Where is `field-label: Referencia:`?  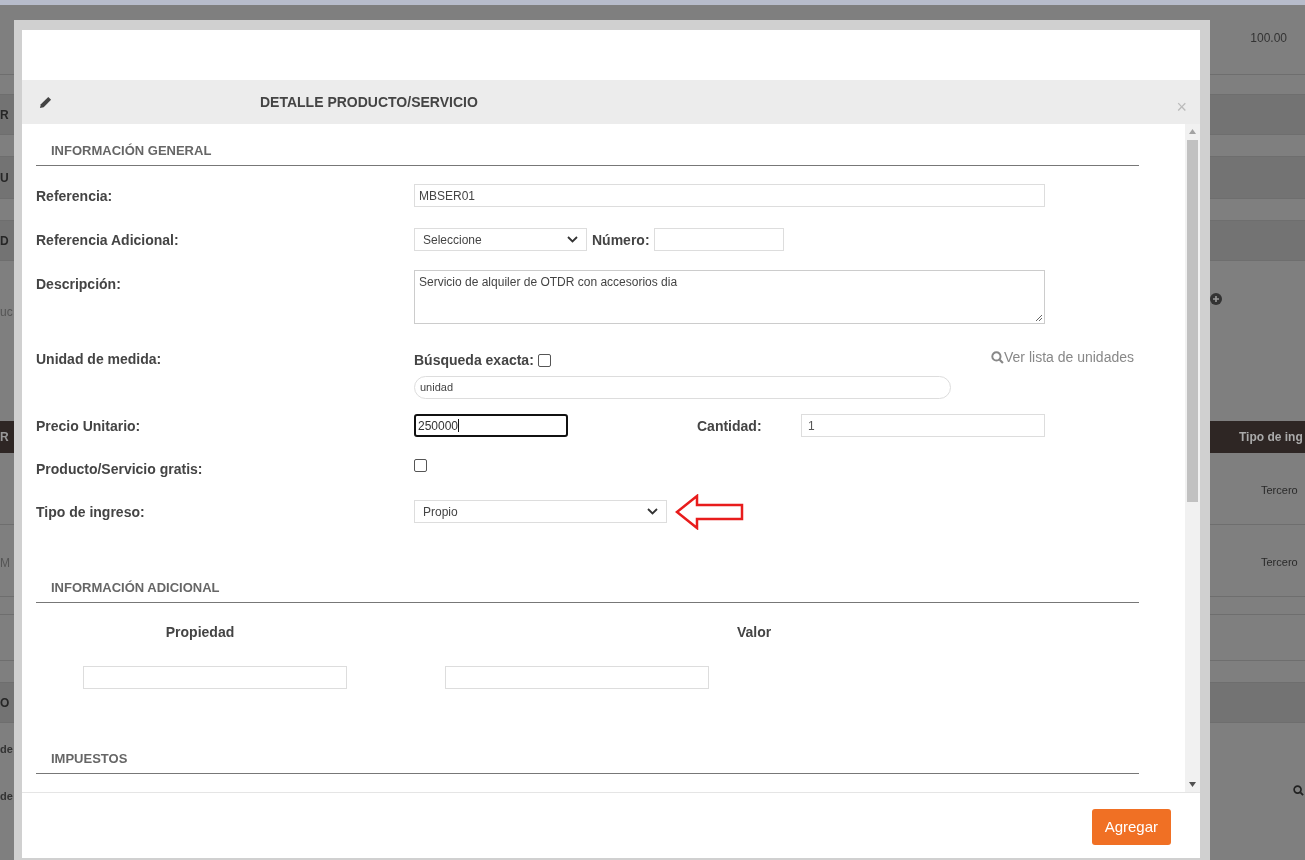 field-label: Referencia: is located at coordinates (74, 195).